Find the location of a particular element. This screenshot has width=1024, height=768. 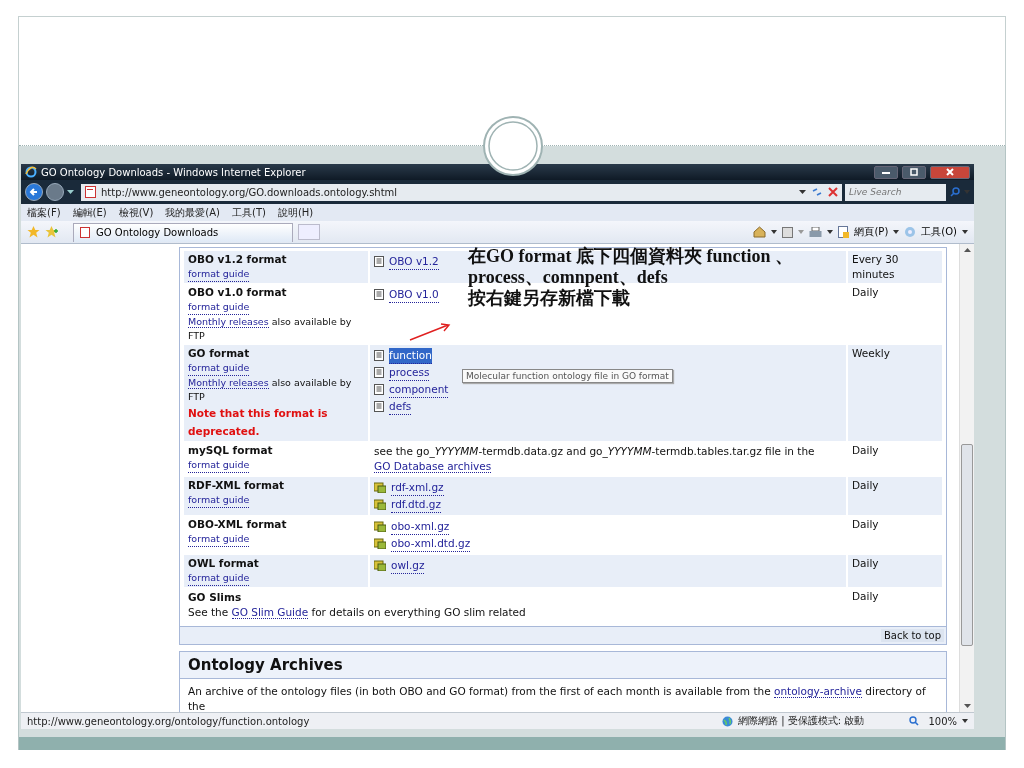

search-icon is located at coordinates (955, 192).